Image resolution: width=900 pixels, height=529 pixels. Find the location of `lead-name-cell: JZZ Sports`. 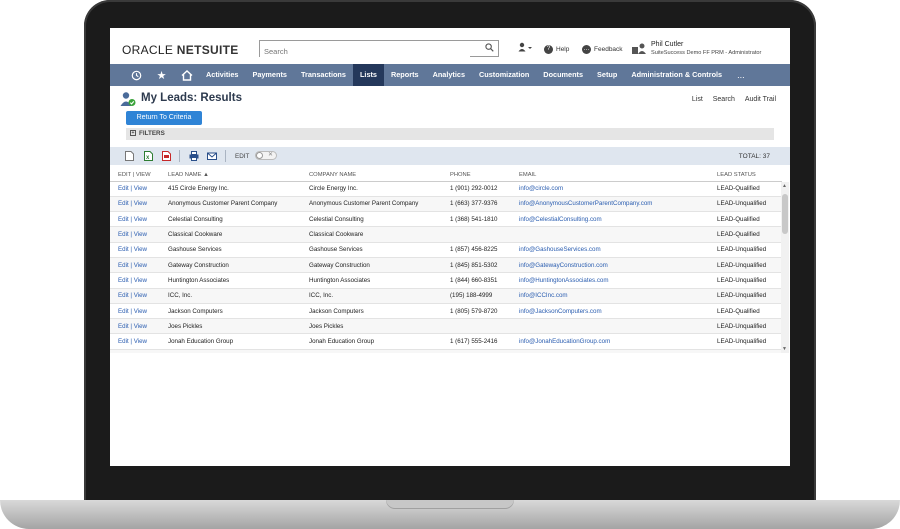

lead-name-cell: JZZ Sports is located at coordinates (230, 351).